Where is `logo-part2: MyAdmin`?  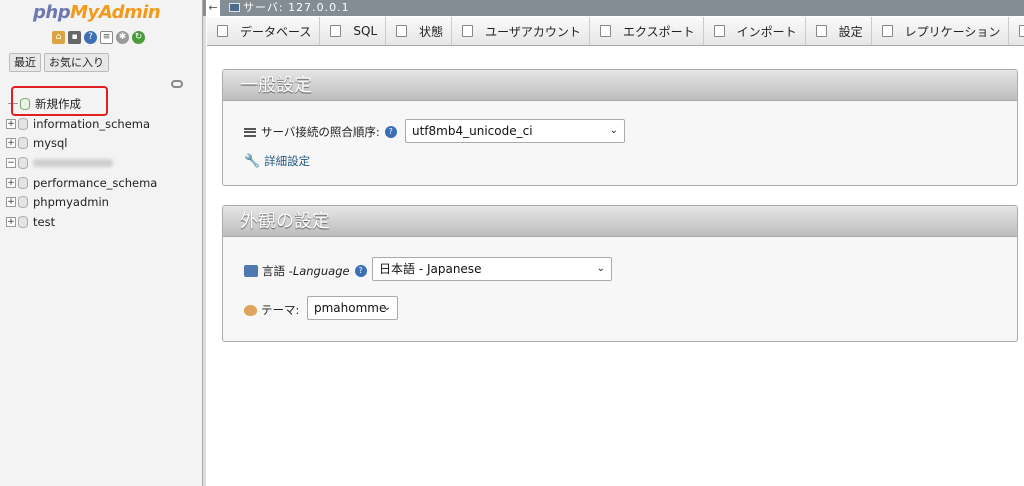
logo-part2: MyAdmin is located at coordinates (115, 12).